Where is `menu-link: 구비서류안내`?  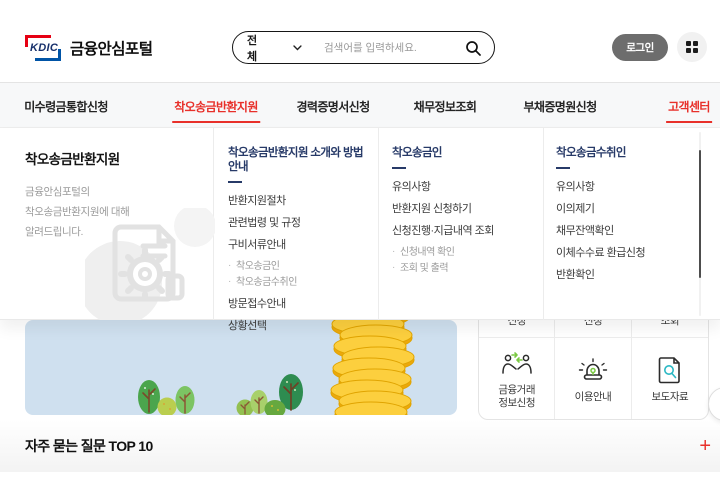 menu-link: 구비서류안내 is located at coordinates (300, 245).